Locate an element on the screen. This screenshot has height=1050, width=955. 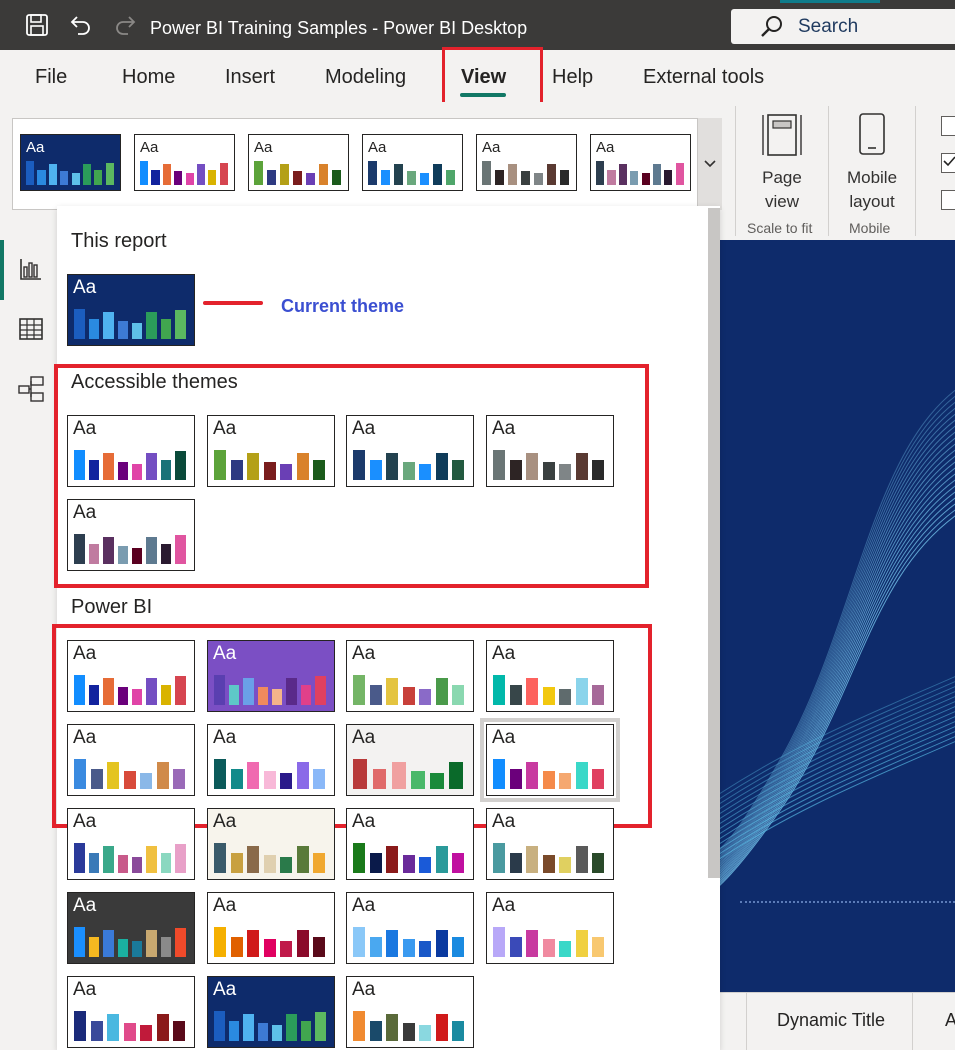
page-tab-next: A is located at coordinates (933, 1021).